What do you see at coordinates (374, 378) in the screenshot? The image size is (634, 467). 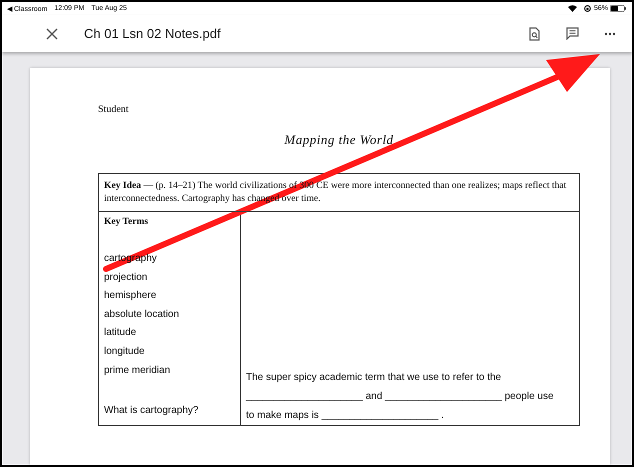 I see `answer-line: The super spicy academic term that we use to refer to the` at bounding box center [374, 378].